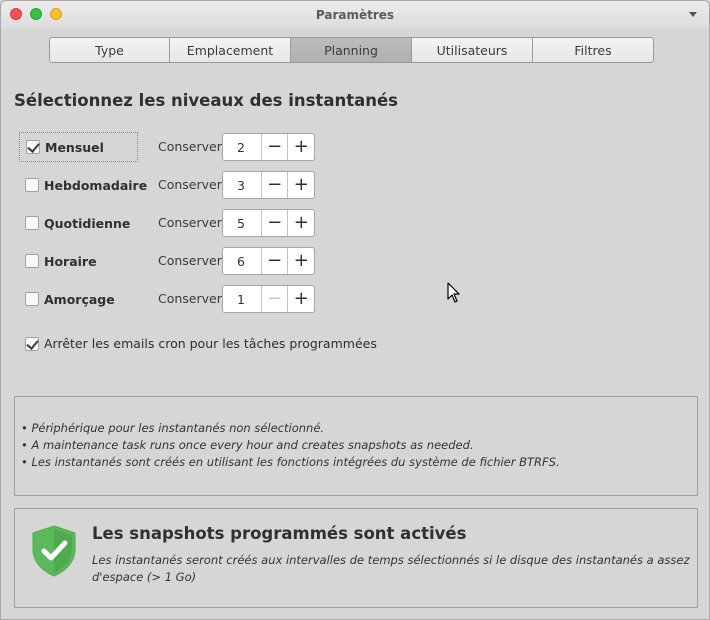  Describe the element at coordinates (96, 185) in the screenshot. I see `level-label: Hebdomadaire` at that location.